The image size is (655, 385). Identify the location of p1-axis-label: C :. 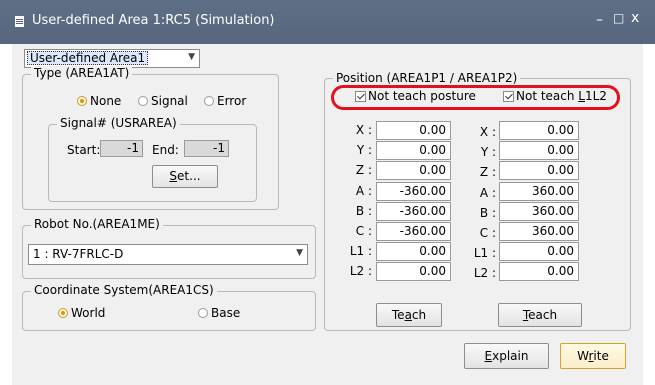
(363, 231).